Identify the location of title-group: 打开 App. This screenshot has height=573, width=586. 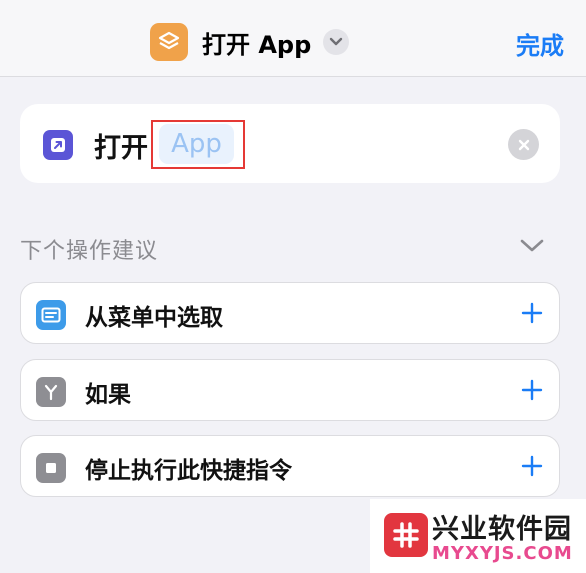
(250, 42).